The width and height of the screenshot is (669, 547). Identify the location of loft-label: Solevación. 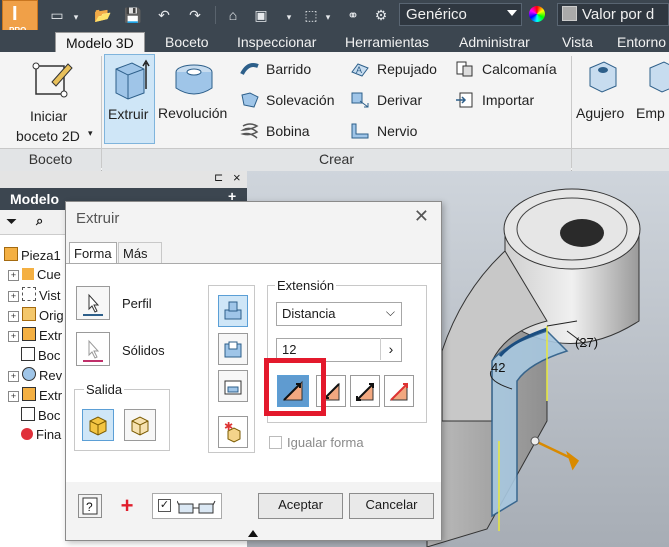
(300, 100).